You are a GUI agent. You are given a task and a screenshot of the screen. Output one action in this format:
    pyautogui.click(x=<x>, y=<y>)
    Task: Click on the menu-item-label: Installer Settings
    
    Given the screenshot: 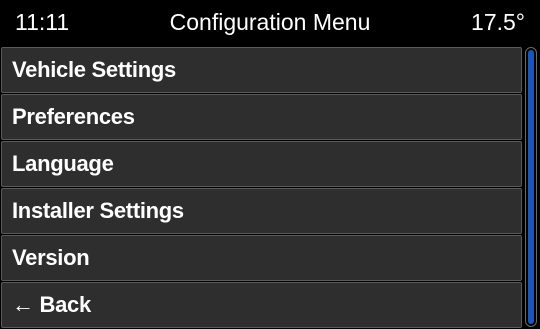 What is the action you would take?
    pyautogui.click(x=98, y=210)
    